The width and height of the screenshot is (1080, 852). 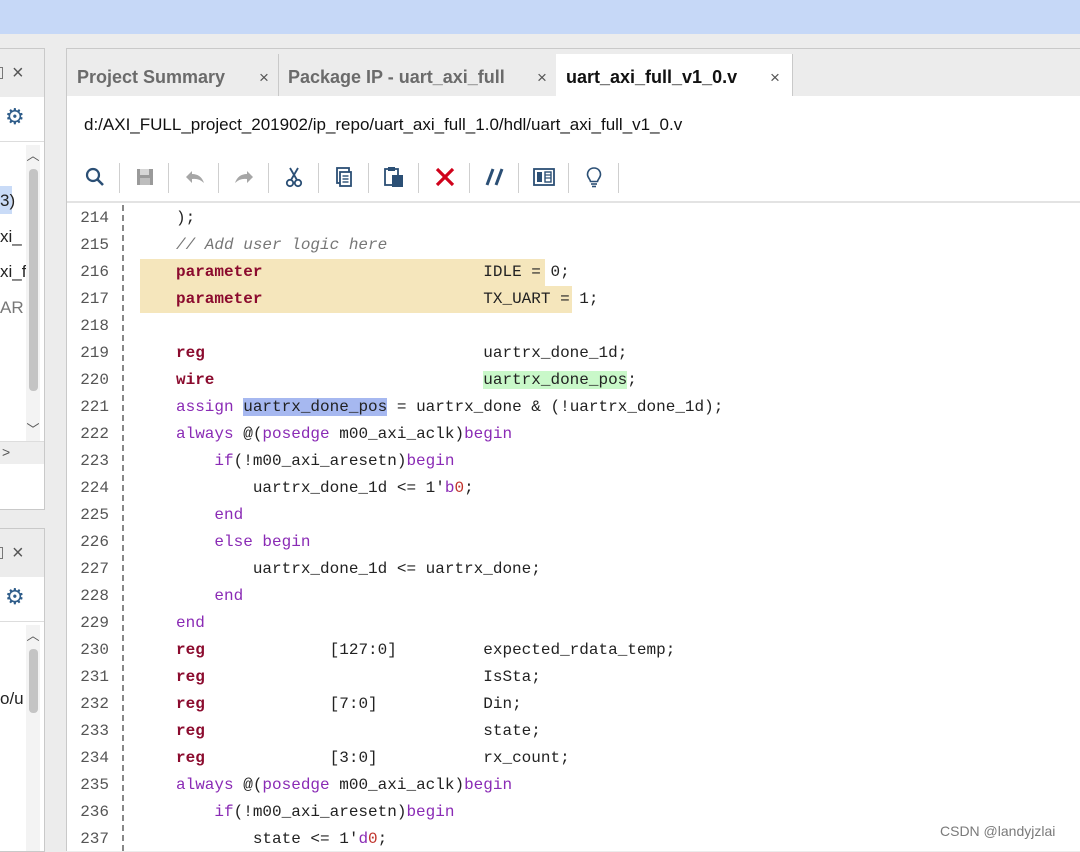 What do you see at coordinates (185, 218) in the screenshot?
I see `code-text: );` at bounding box center [185, 218].